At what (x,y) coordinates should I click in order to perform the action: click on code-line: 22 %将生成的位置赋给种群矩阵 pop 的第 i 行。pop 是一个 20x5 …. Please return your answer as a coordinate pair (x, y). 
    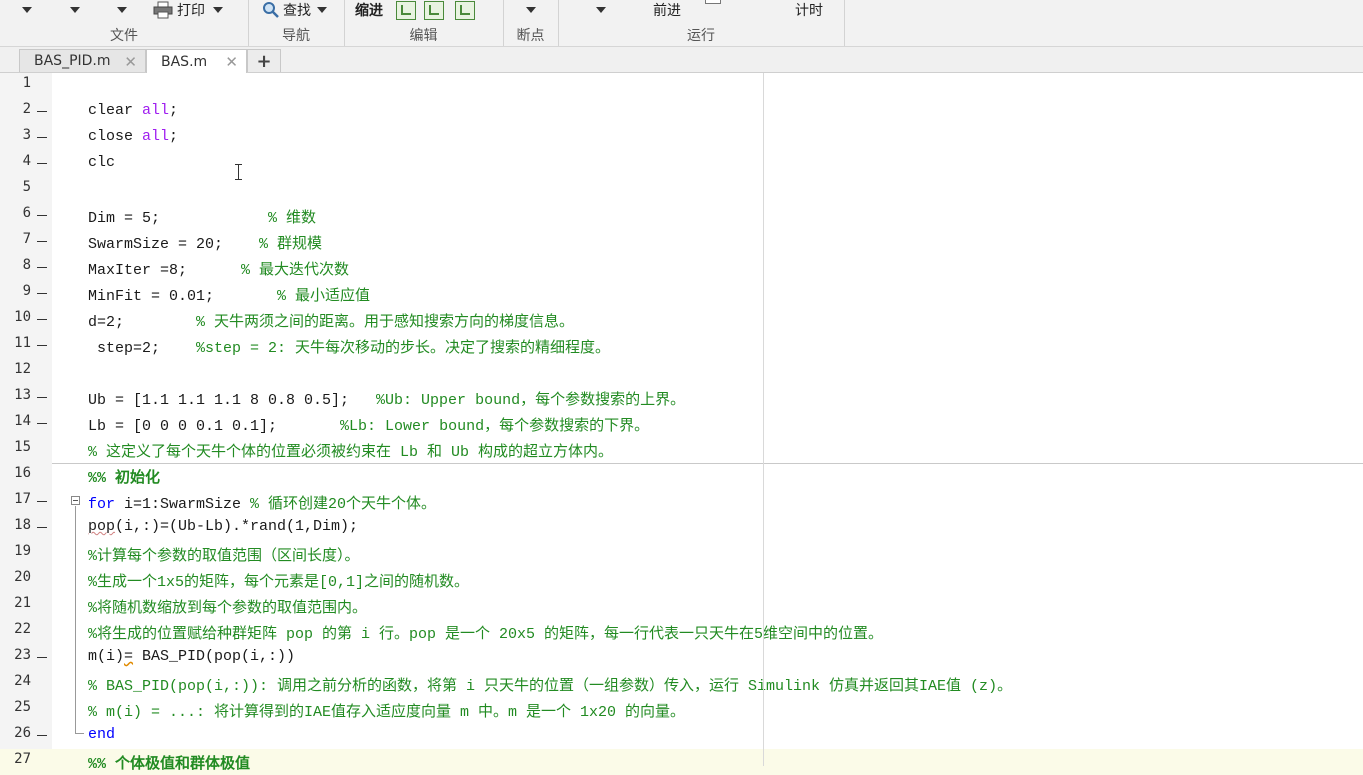
    Looking at the image, I should click on (681, 632).